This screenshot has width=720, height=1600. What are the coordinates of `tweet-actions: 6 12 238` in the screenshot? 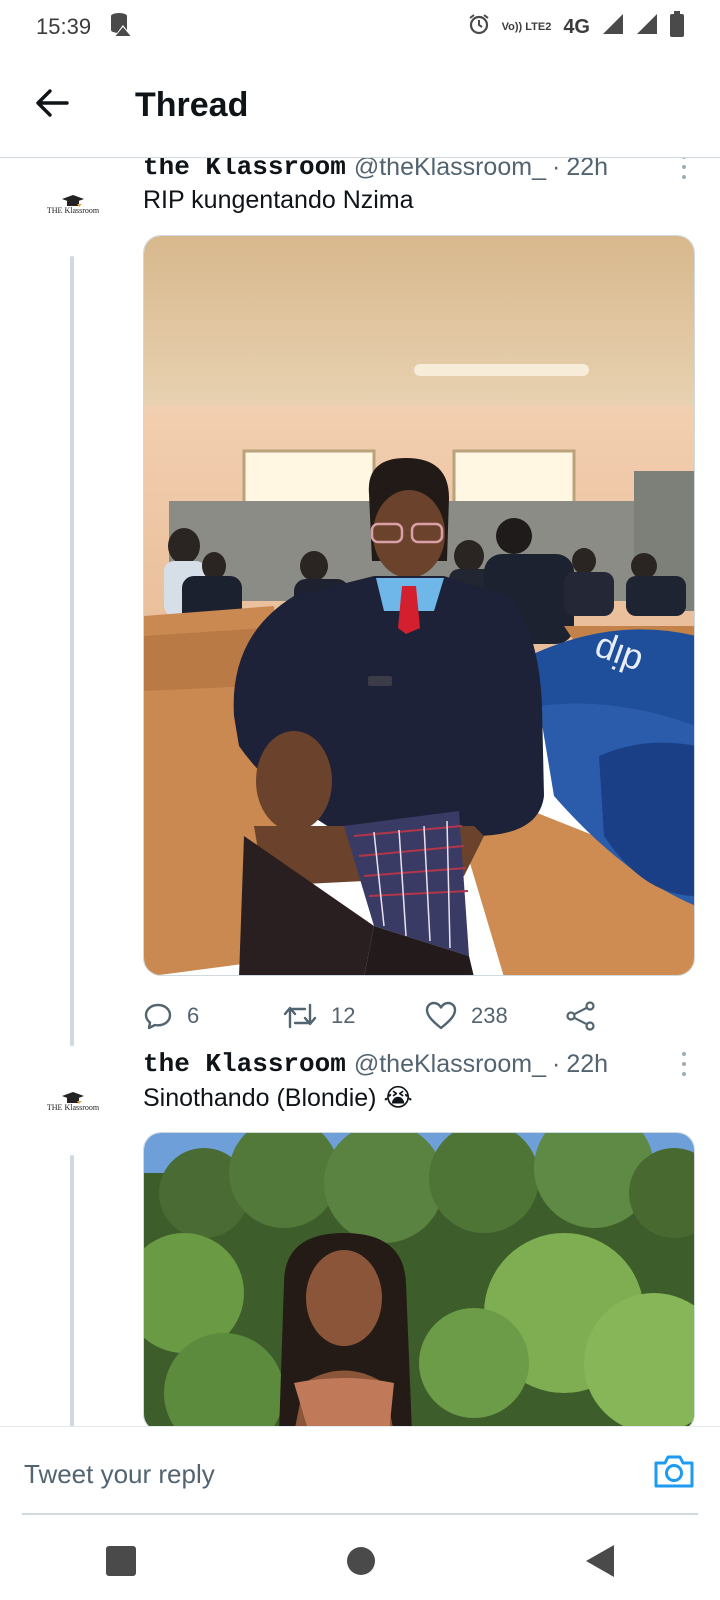 It's located at (403, 1016).